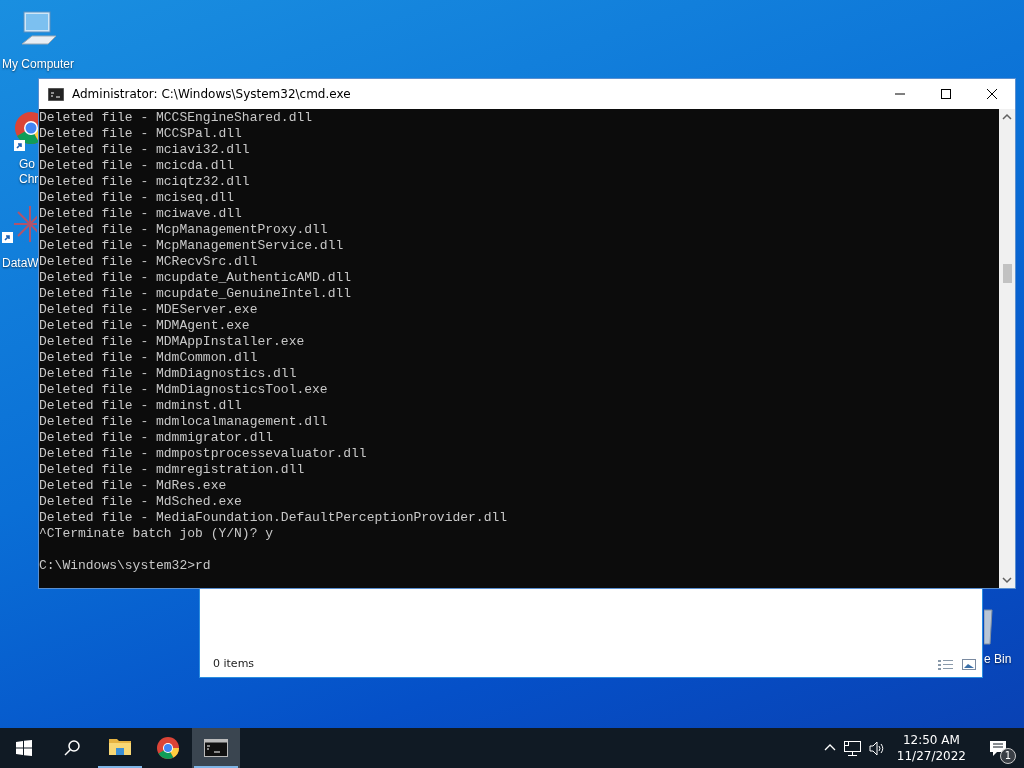  I want to click on console-line: Deleted file - MCRecvSrc.dll, so click(148, 262).